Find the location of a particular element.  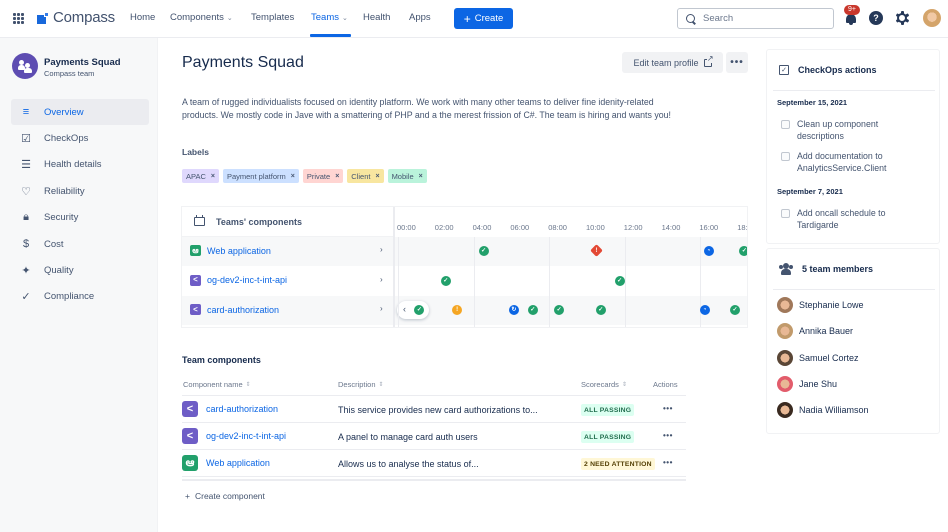

help-icon: ? is located at coordinates (876, 18).